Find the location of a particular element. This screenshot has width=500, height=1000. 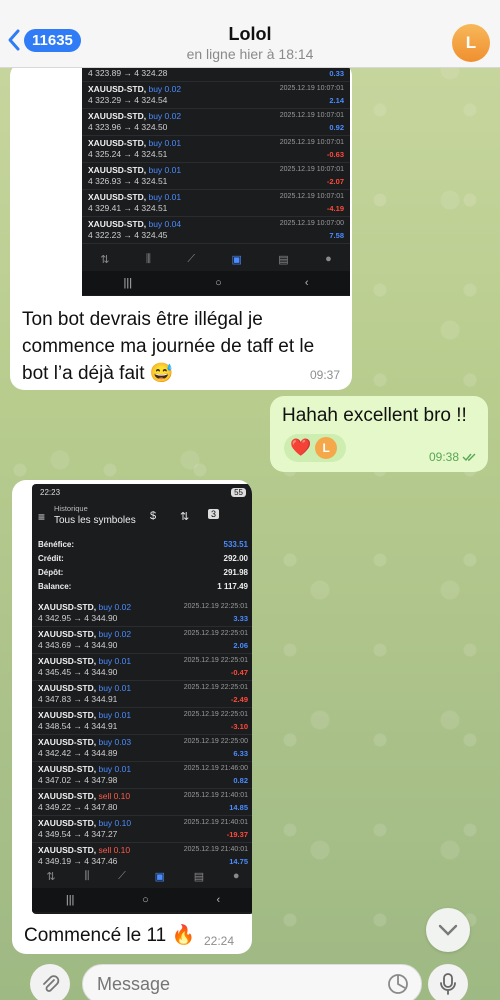

android-nav-bar: ||| ○ ‹ is located at coordinates (216, 283).